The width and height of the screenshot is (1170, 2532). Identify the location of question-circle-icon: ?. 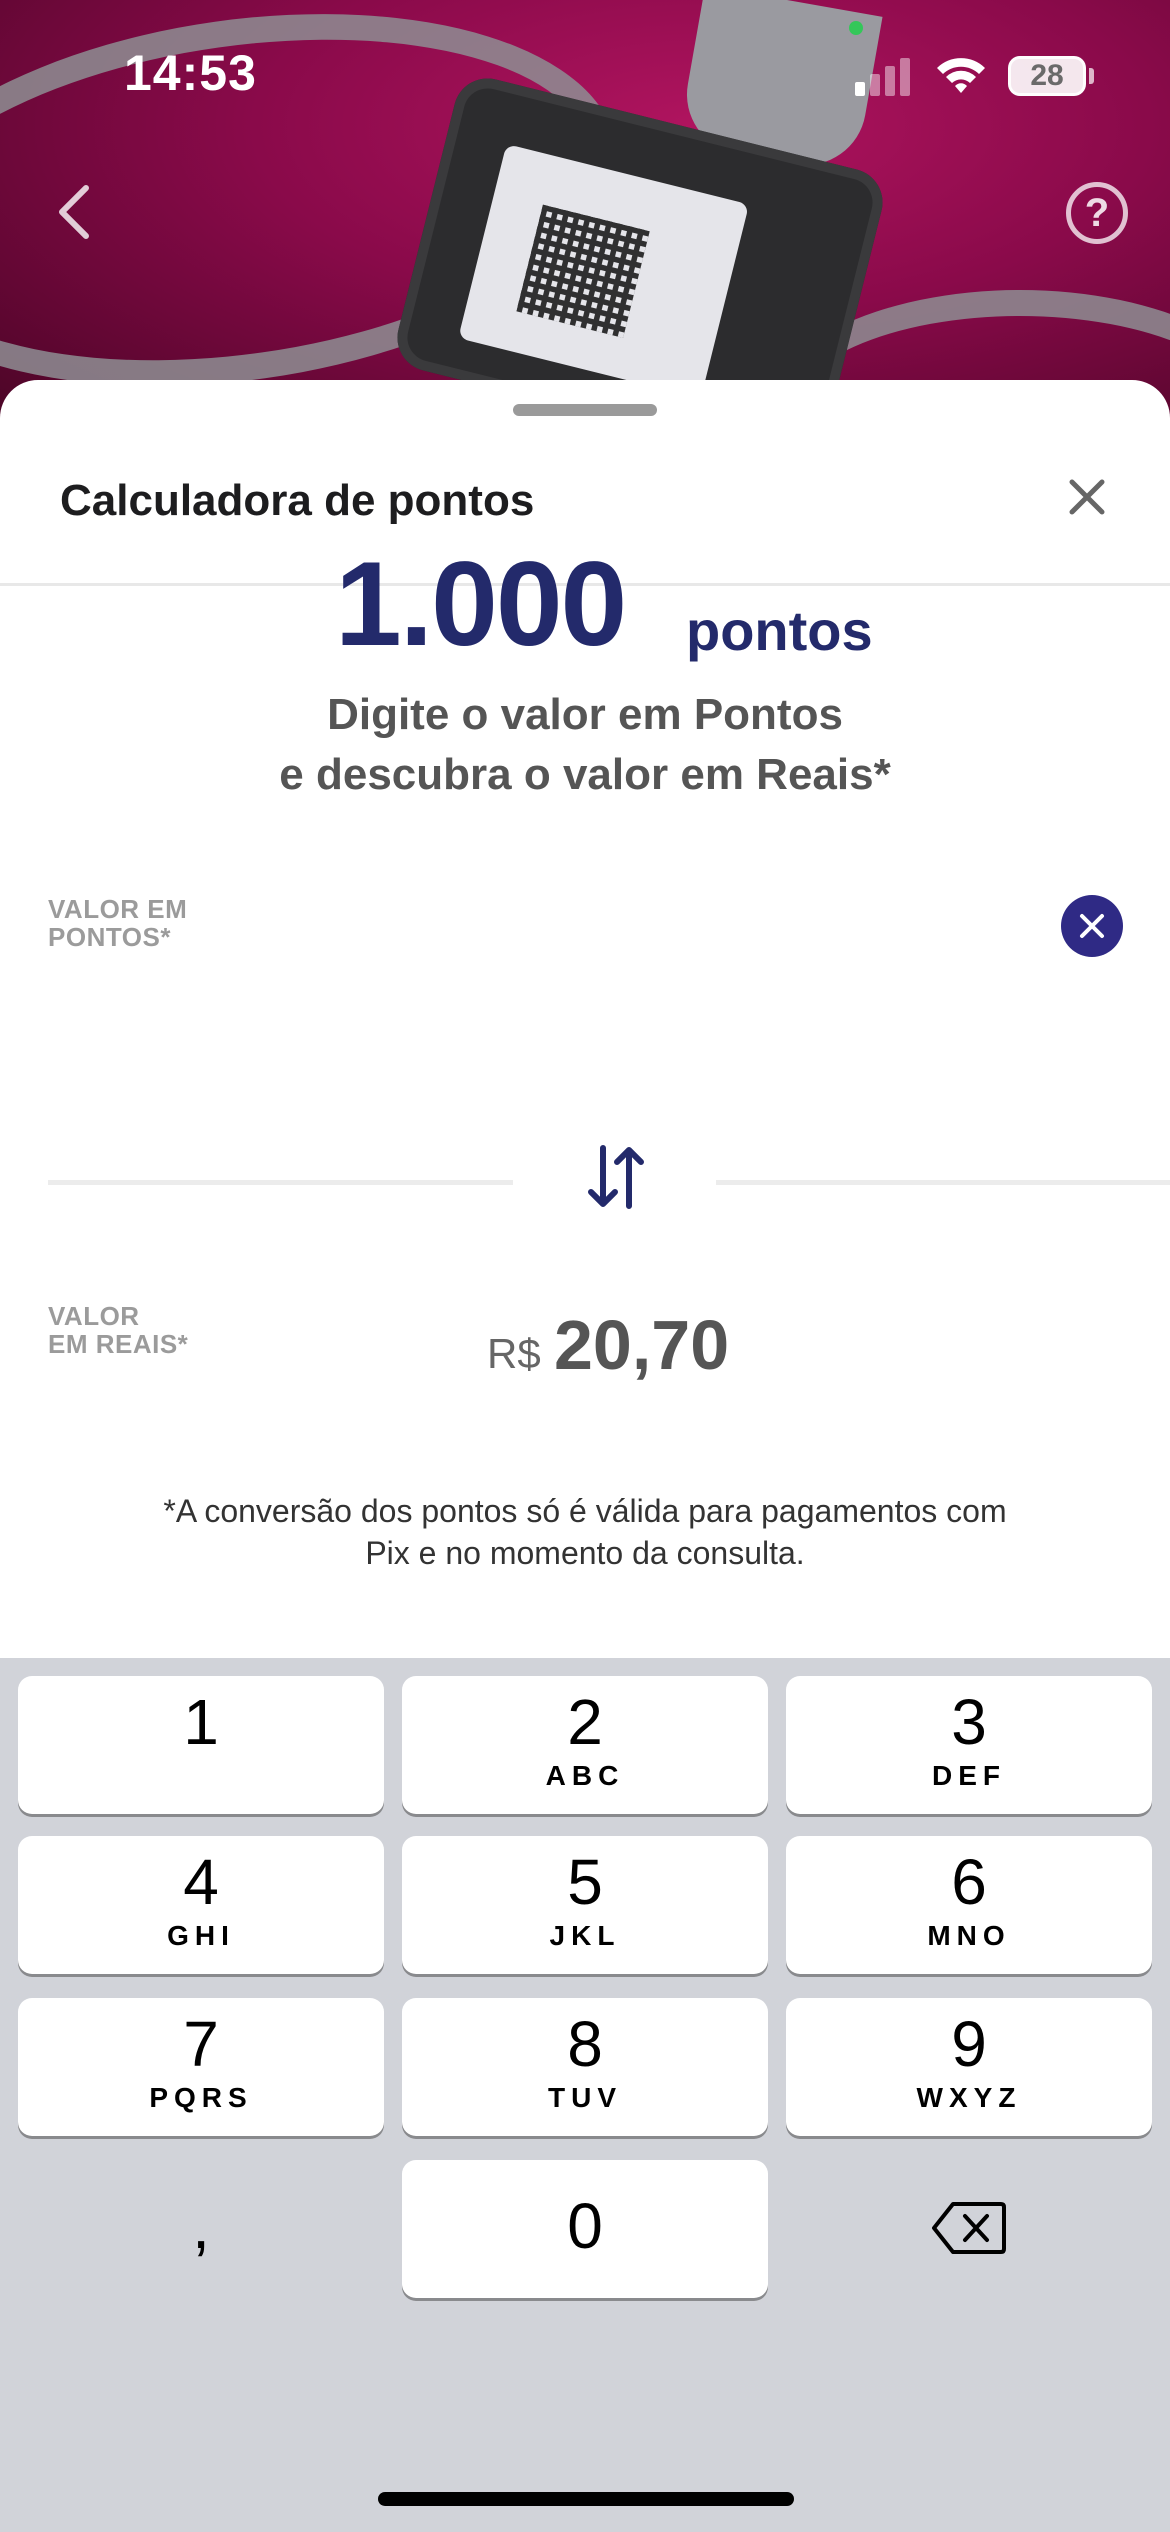
(1097, 212).